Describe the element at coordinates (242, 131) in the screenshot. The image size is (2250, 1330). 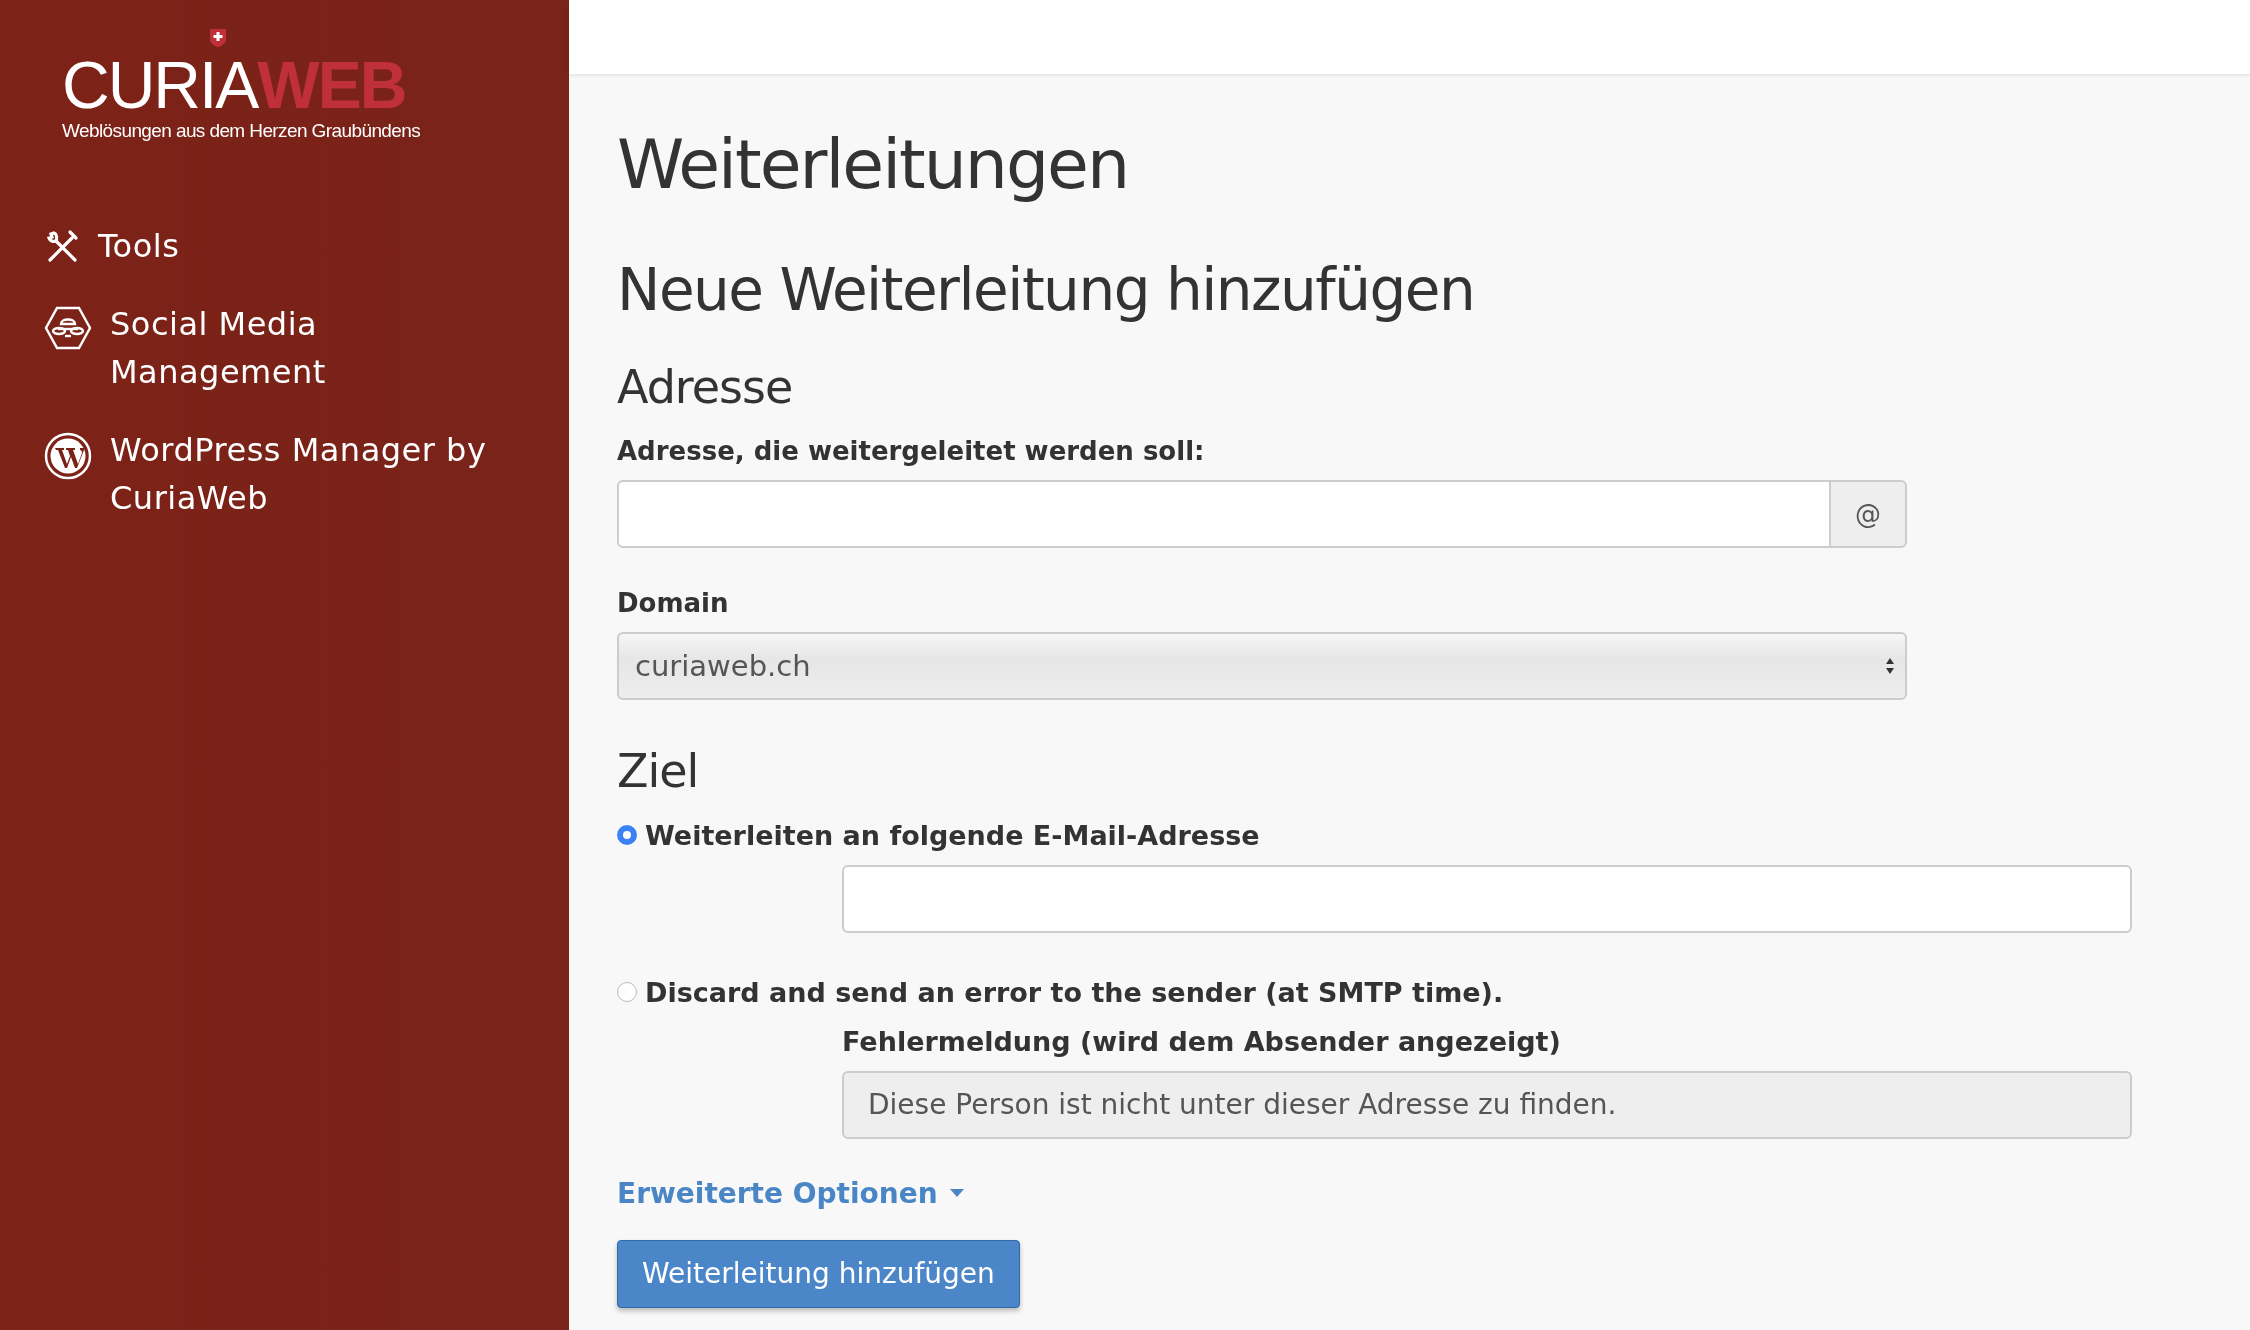
I see `logo-tagline: Weblösungen aus dem Herzen Graubündens` at that location.